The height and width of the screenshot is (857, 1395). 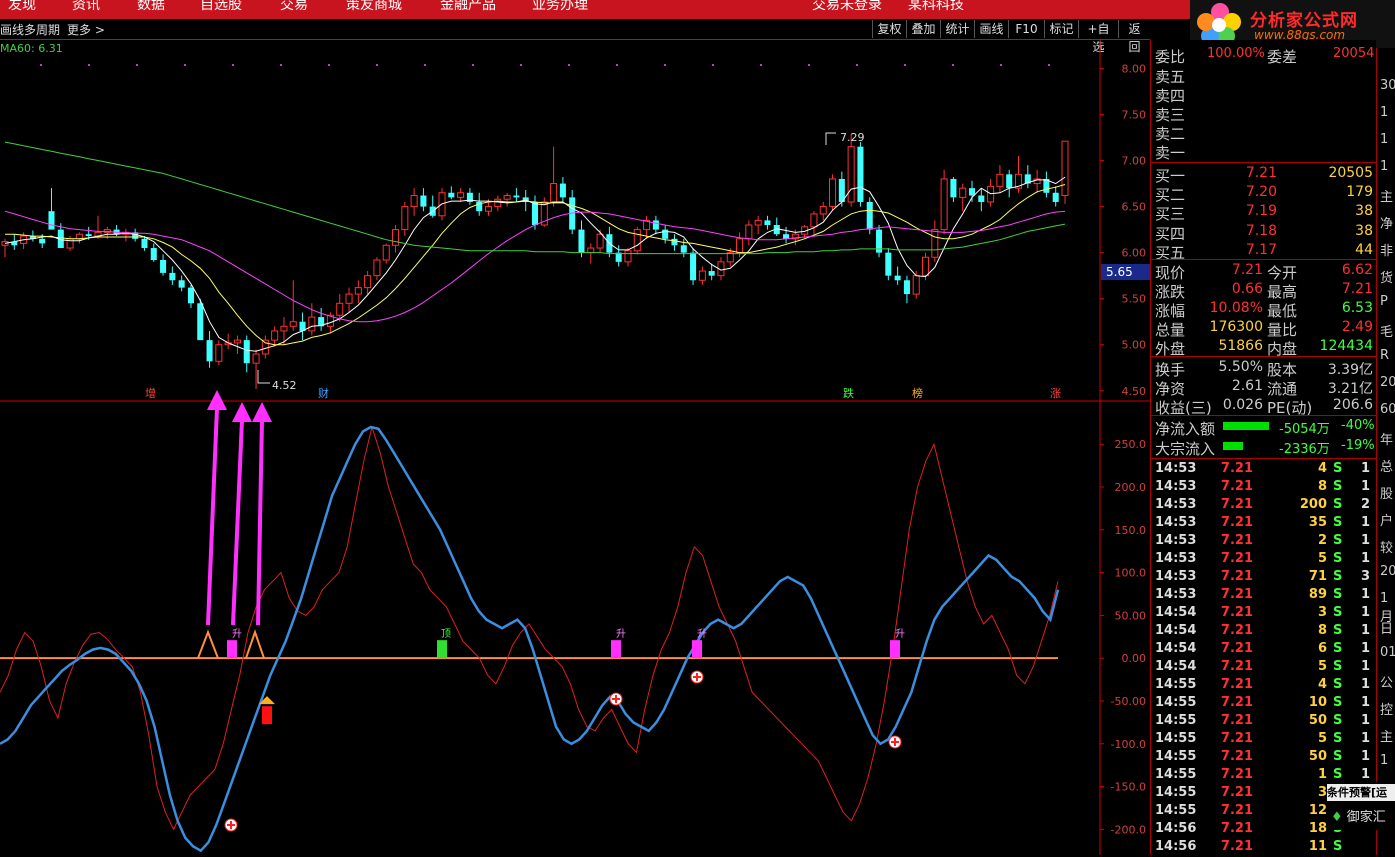 I want to click on osc-tick-label: -100.0, so click(x=1128, y=744).